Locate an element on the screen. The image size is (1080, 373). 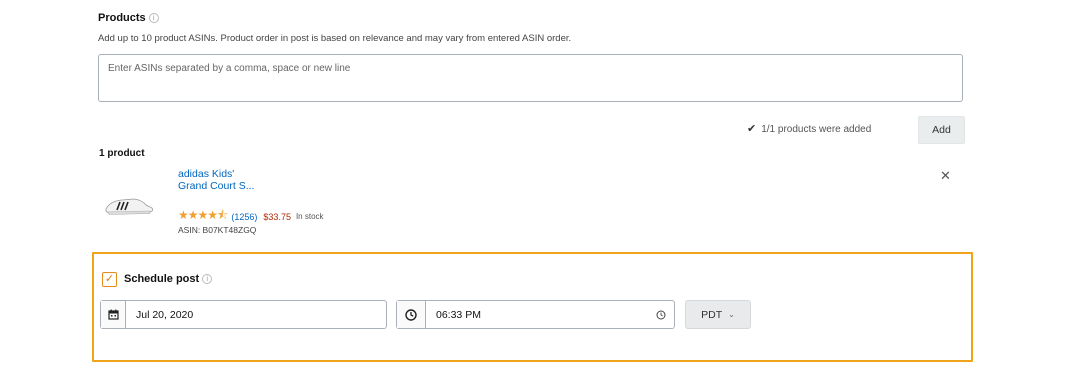
review-count: (1256) is located at coordinates (244, 217).